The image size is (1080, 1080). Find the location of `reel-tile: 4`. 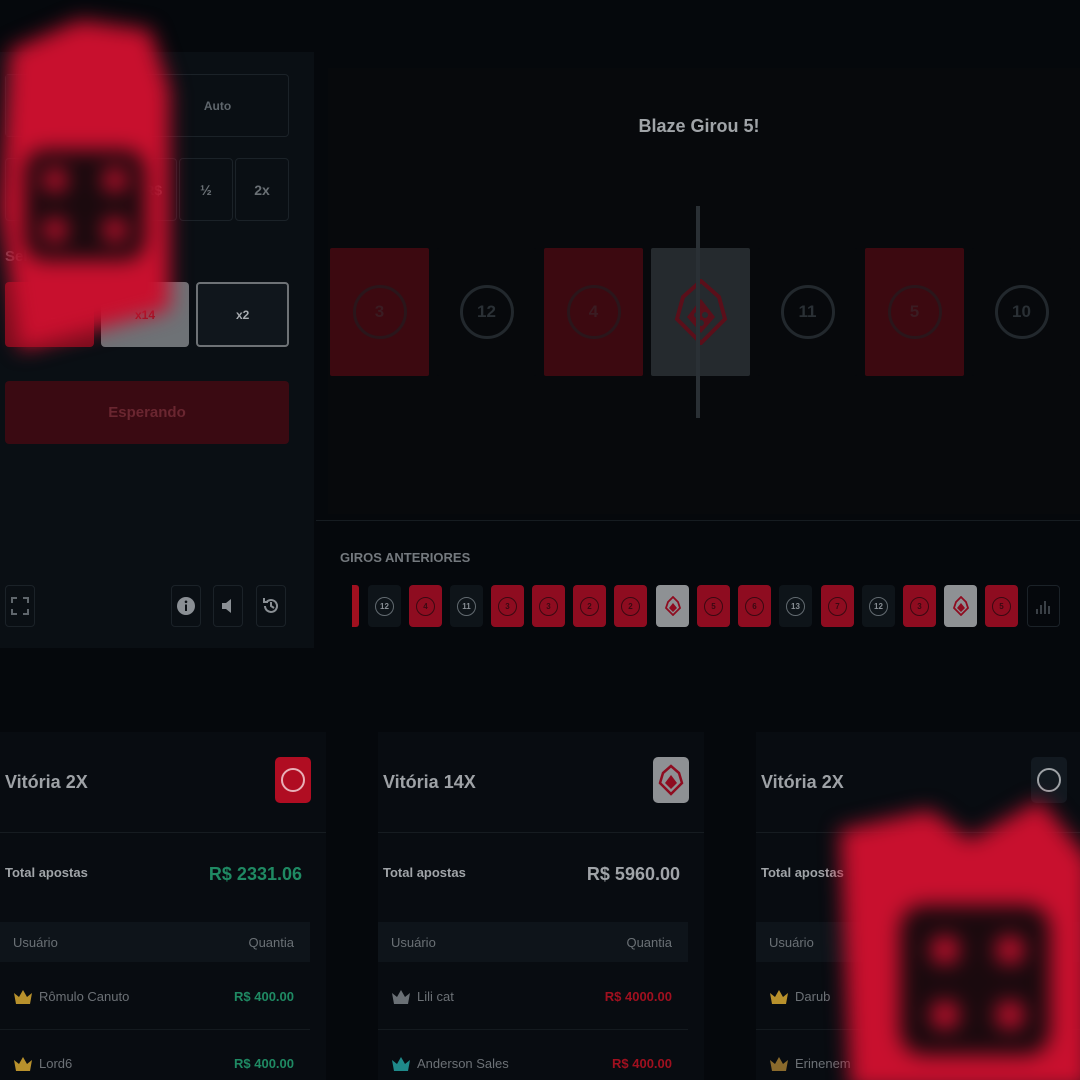

reel-tile: 4 is located at coordinates (593, 312).